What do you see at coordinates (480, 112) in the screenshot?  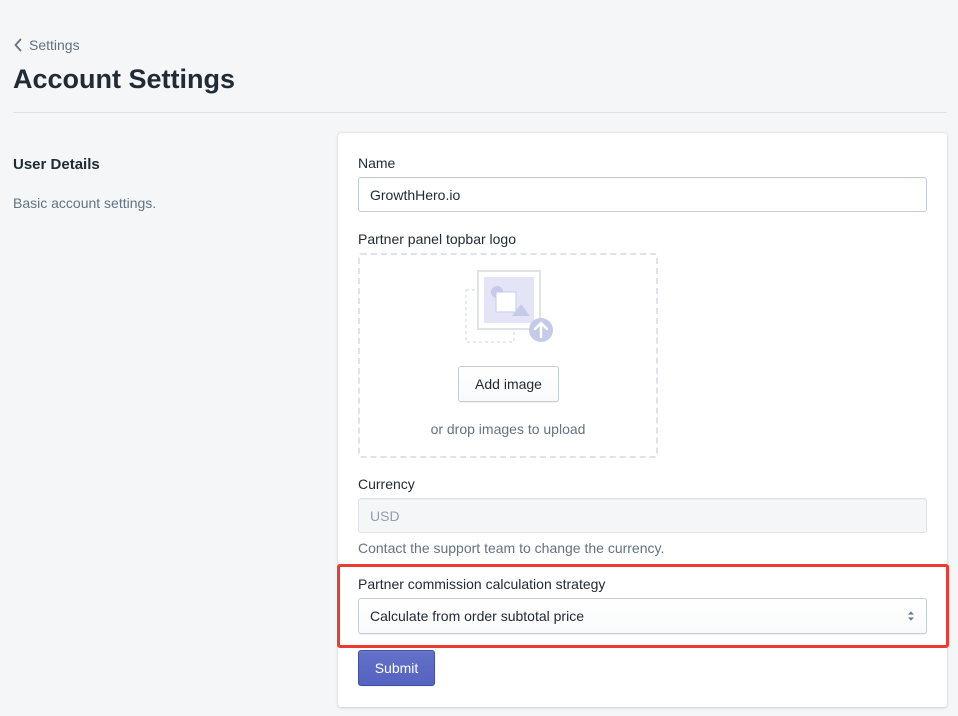 I see `header-divider` at bounding box center [480, 112].